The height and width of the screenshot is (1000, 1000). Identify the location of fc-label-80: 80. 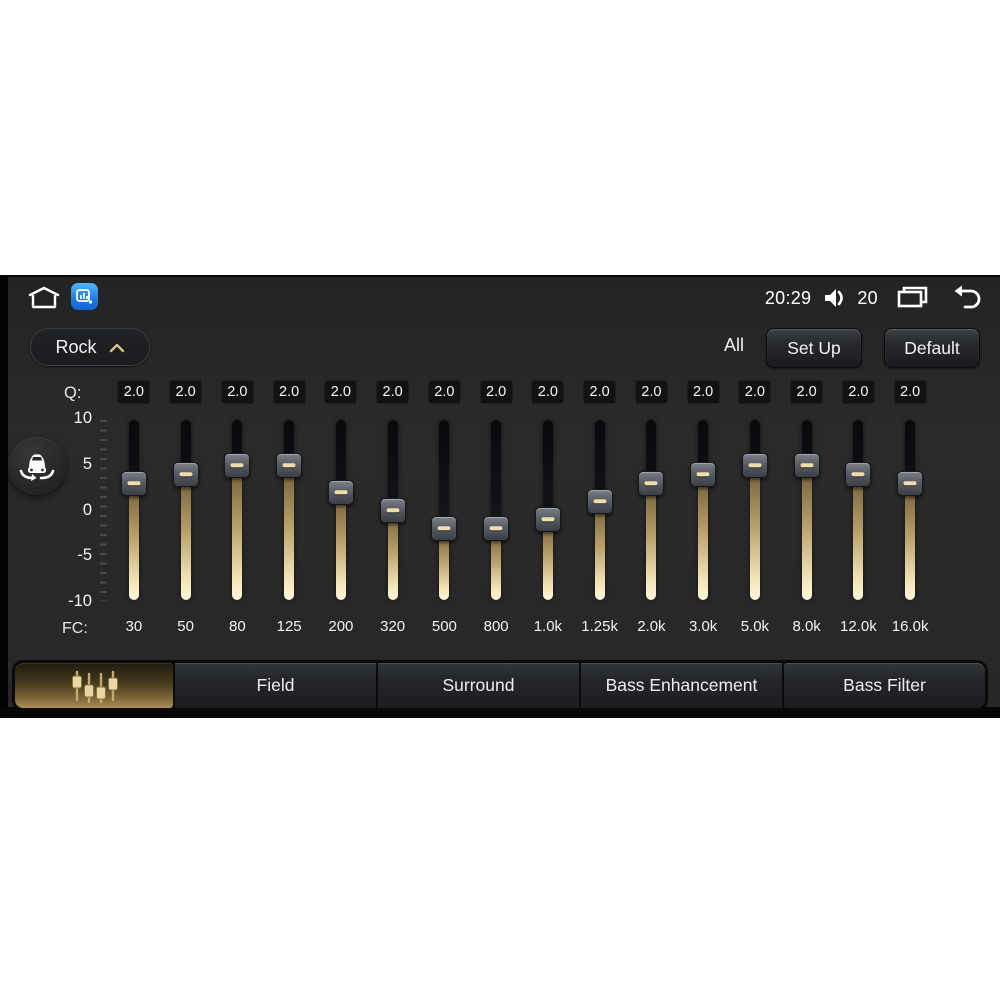
(237, 626).